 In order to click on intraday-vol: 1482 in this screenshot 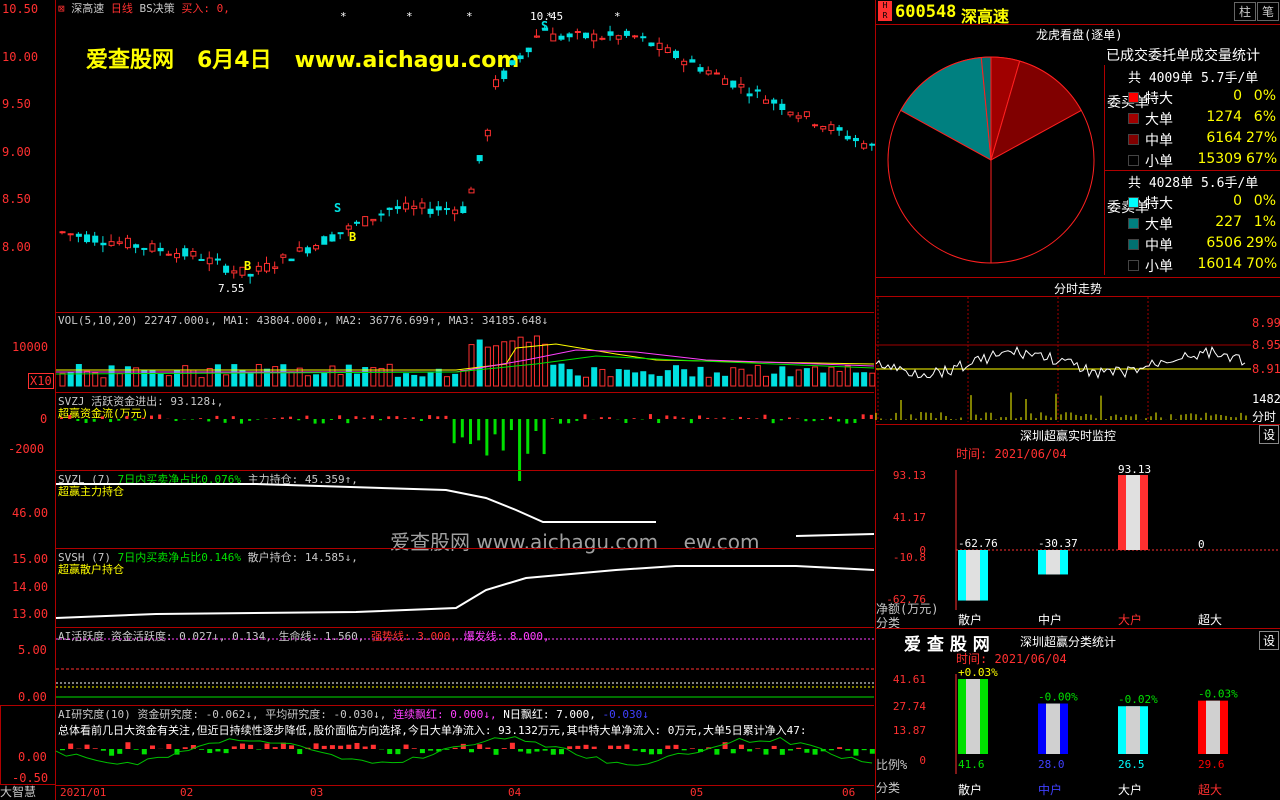, I will do `click(1266, 399)`.